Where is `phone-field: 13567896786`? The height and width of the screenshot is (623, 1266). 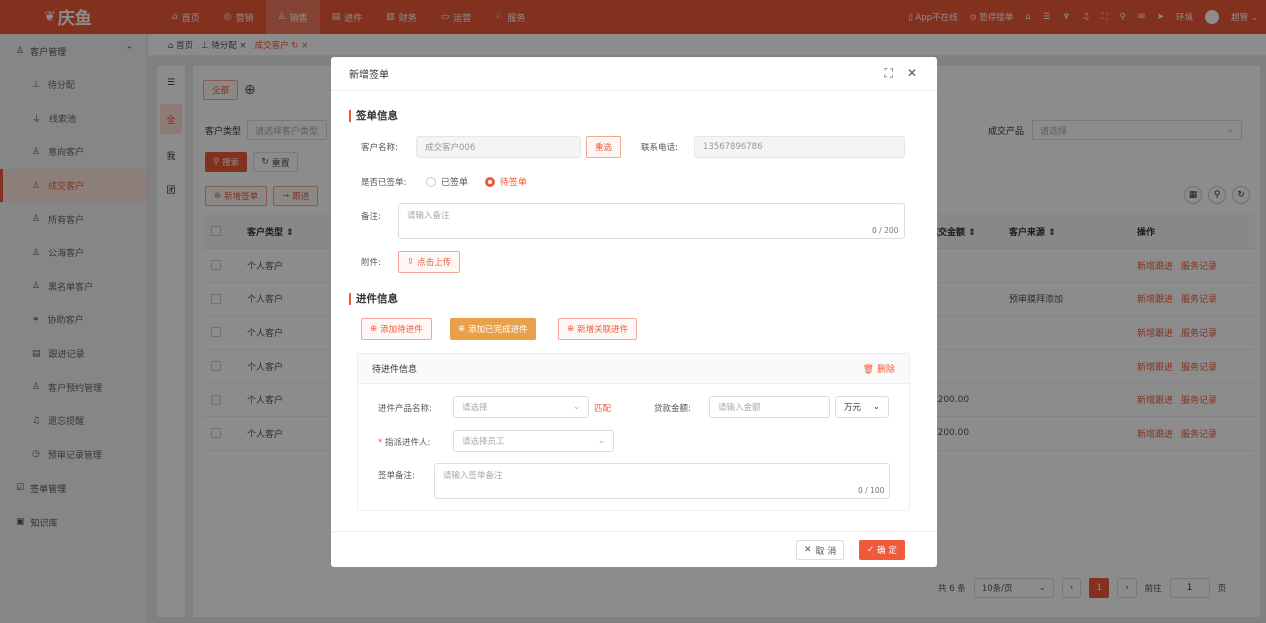
phone-field: 13567896786 is located at coordinates (799, 147).